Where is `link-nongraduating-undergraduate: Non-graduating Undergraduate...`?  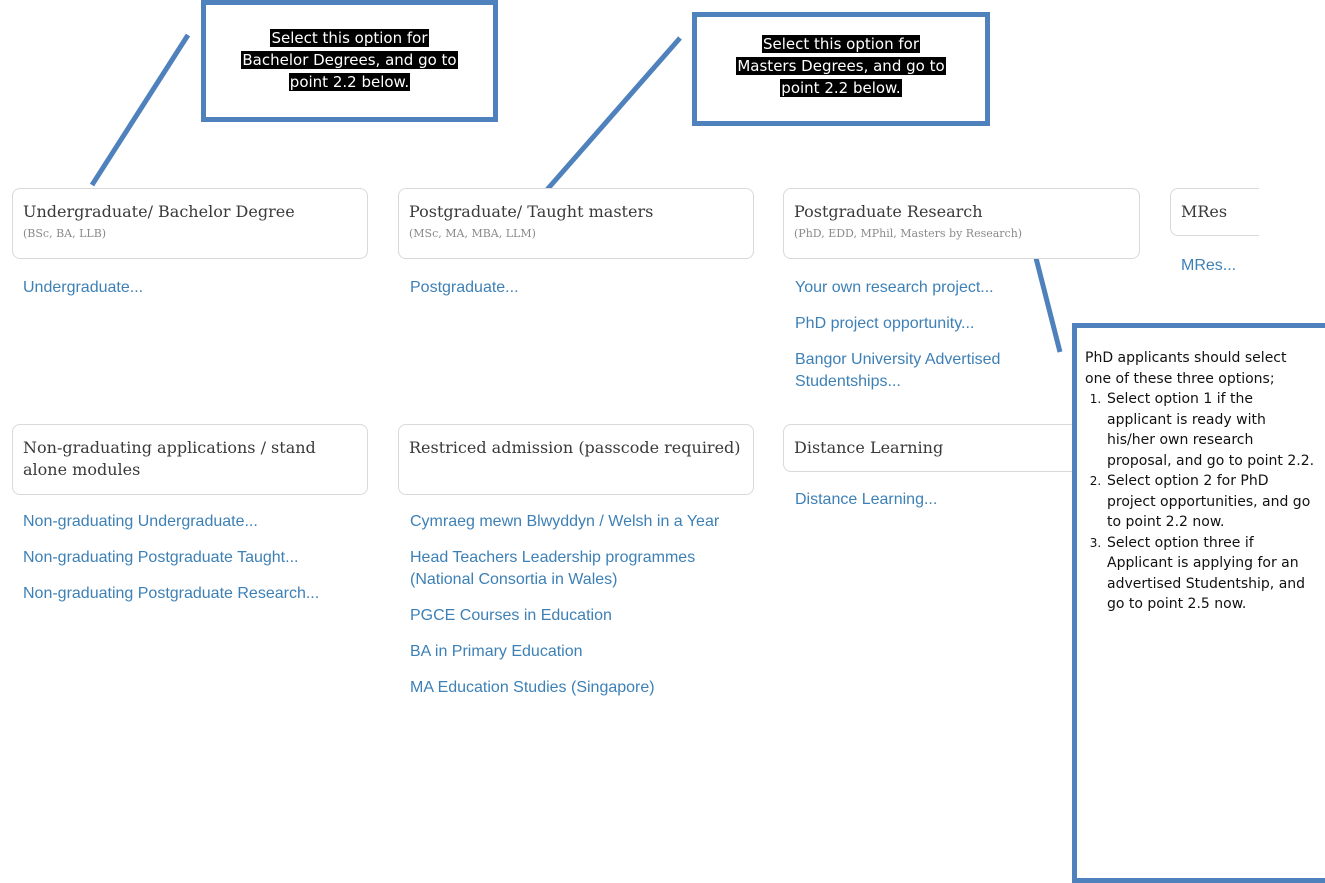 link-nongraduating-undergraduate: Non-graduating Undergraduate... is located at coordinates (171, 522).